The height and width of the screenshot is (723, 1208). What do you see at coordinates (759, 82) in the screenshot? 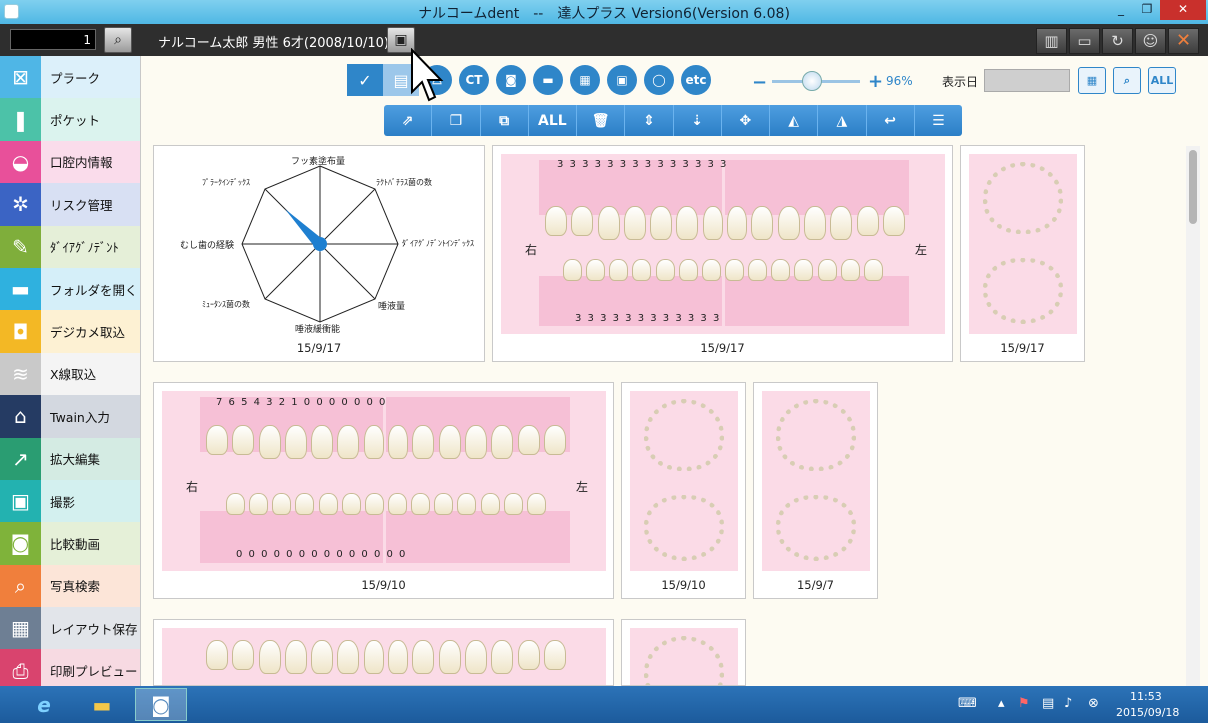
I see `zoom-out-button: −` at bounding box center [759, 82].